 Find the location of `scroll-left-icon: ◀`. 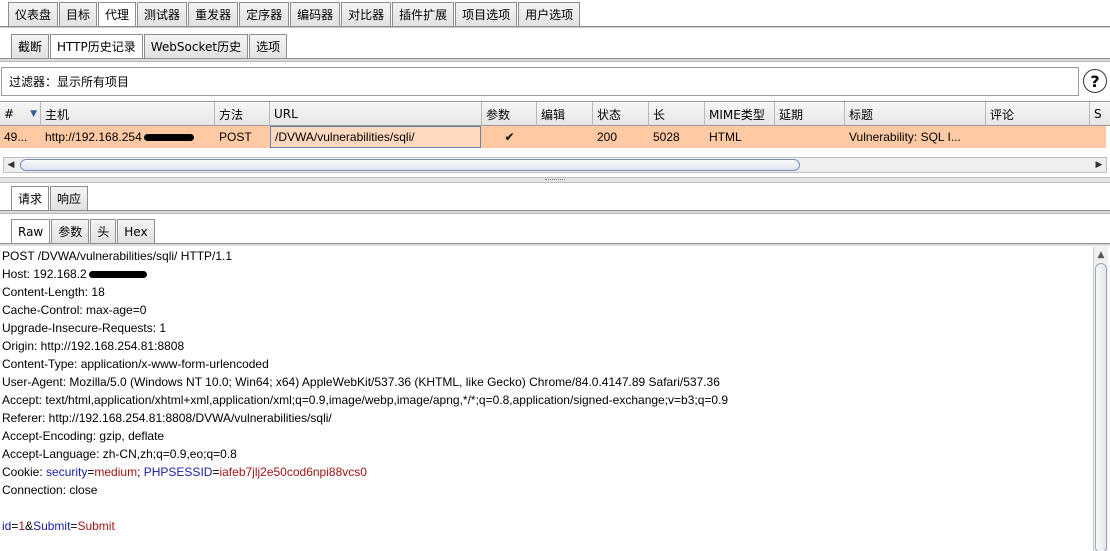

scroll-left-icon: ◀ is located at coordinates (11, 165).